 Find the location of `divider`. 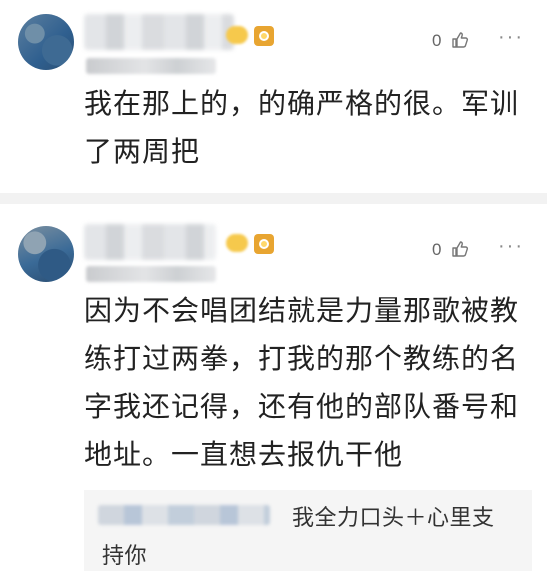

divider is located at coordinates (273, 198).